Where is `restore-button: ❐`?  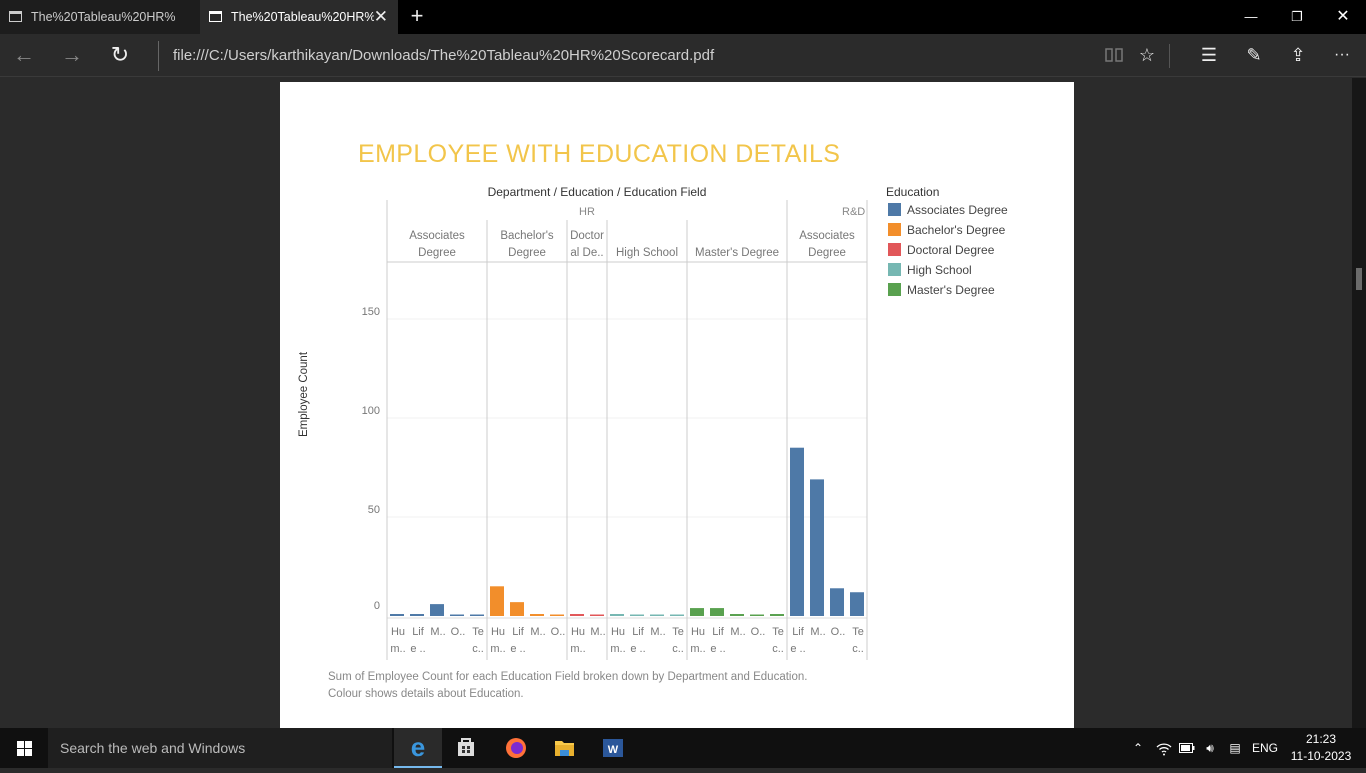
restore-button: ❐ is located at coordinates (1297, 17).